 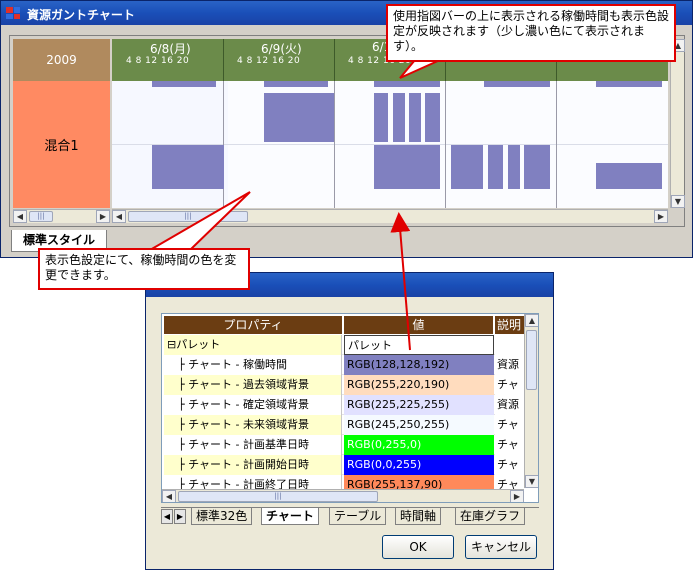 I want to click on property-value: RGB(225,225,255), so click(x=419, y=405).